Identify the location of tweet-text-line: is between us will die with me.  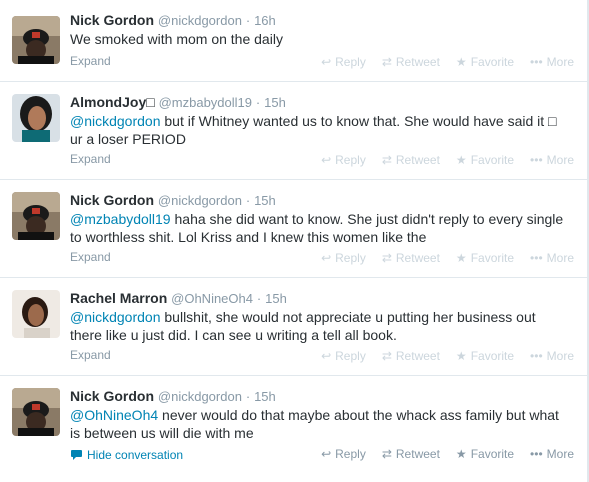
(162, 433).